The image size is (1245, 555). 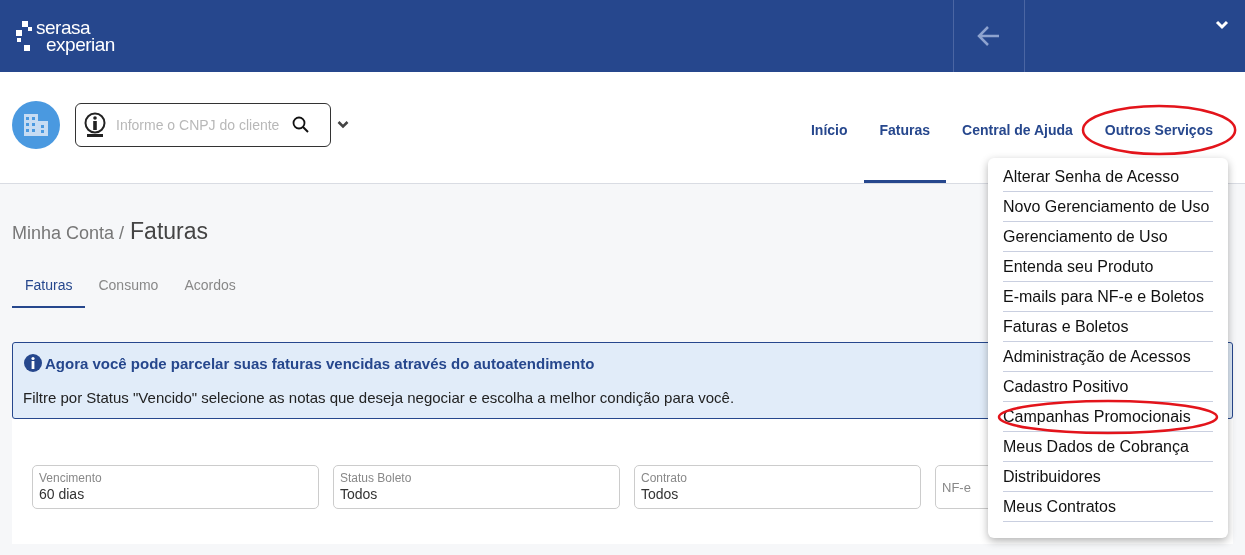 What do you see at coordinates (175, 487) in the screenshot?
I see `select-field: Vencimento 60 dias` at bounding box center [175, 487].